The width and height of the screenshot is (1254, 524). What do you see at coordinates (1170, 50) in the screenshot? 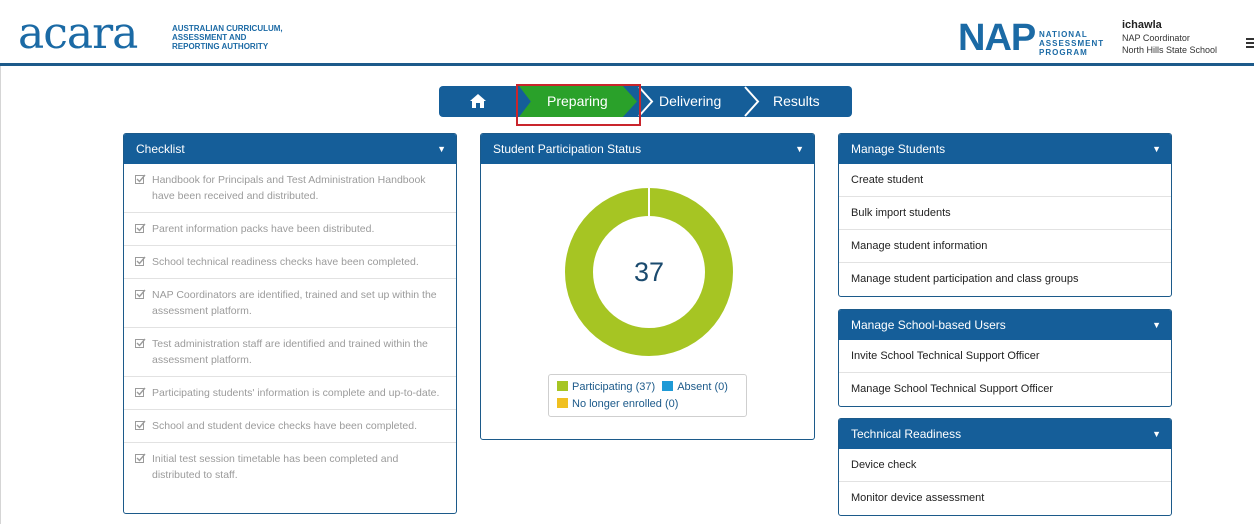
I see `user-school: North Hills State School` at bounding box center [1170, 50].